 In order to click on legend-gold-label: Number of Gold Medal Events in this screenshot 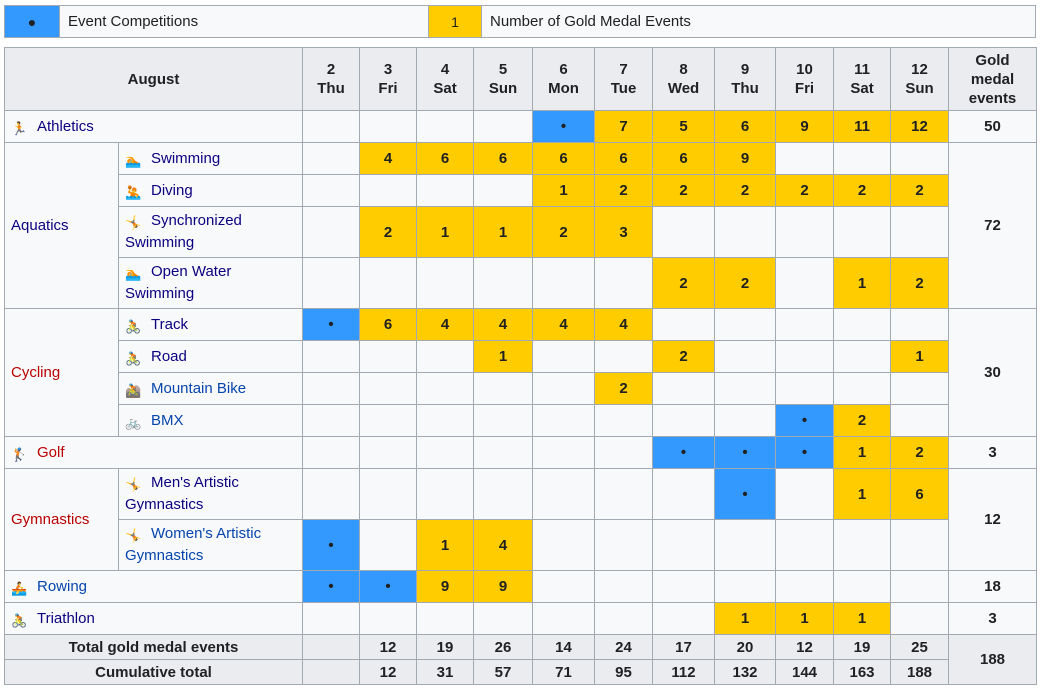, I will do `click(758, 21)`.